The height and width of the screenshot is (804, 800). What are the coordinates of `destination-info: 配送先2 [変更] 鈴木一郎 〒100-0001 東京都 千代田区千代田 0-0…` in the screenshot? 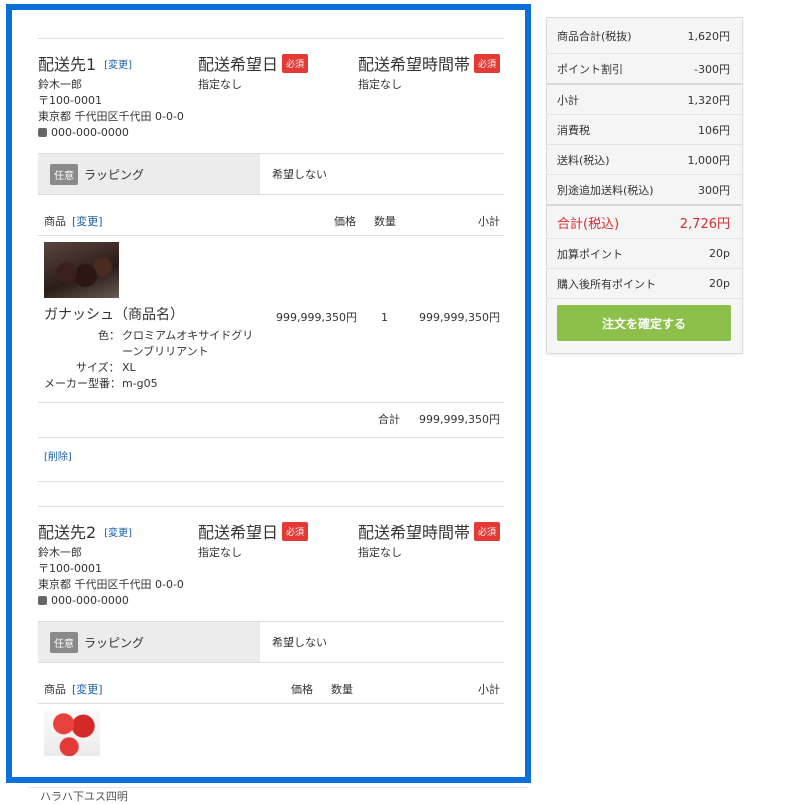 It's located at (111, 564).